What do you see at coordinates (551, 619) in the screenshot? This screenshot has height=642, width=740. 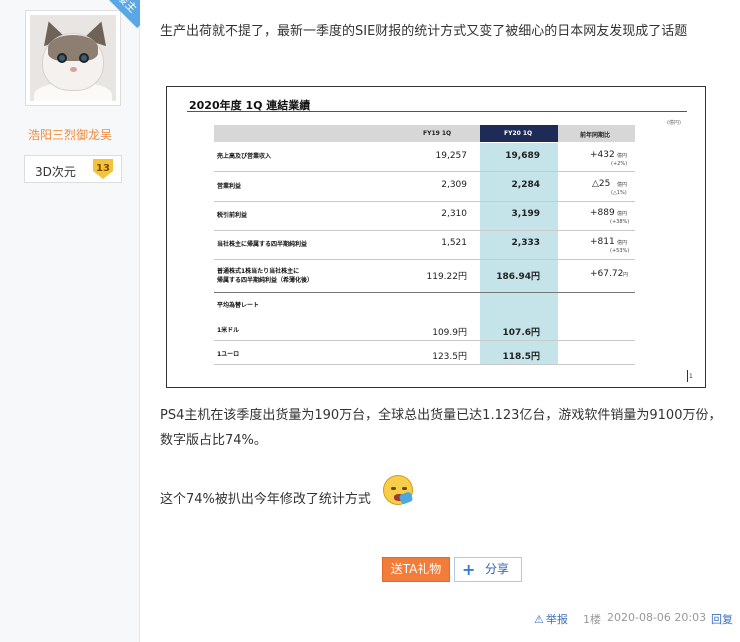 I see `report-link: ⚠ 举报` at bounding box center [551, 619].